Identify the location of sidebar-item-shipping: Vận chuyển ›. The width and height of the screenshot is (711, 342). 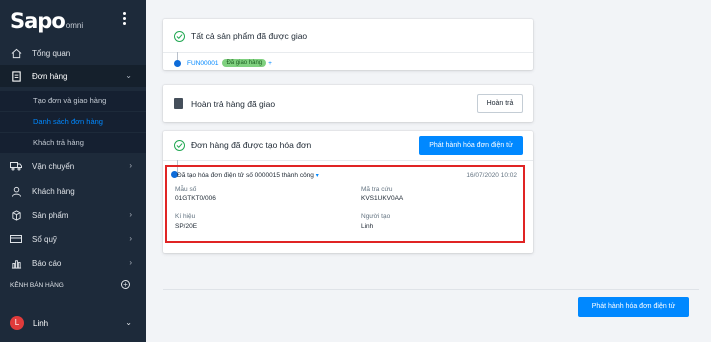
(73, 166).